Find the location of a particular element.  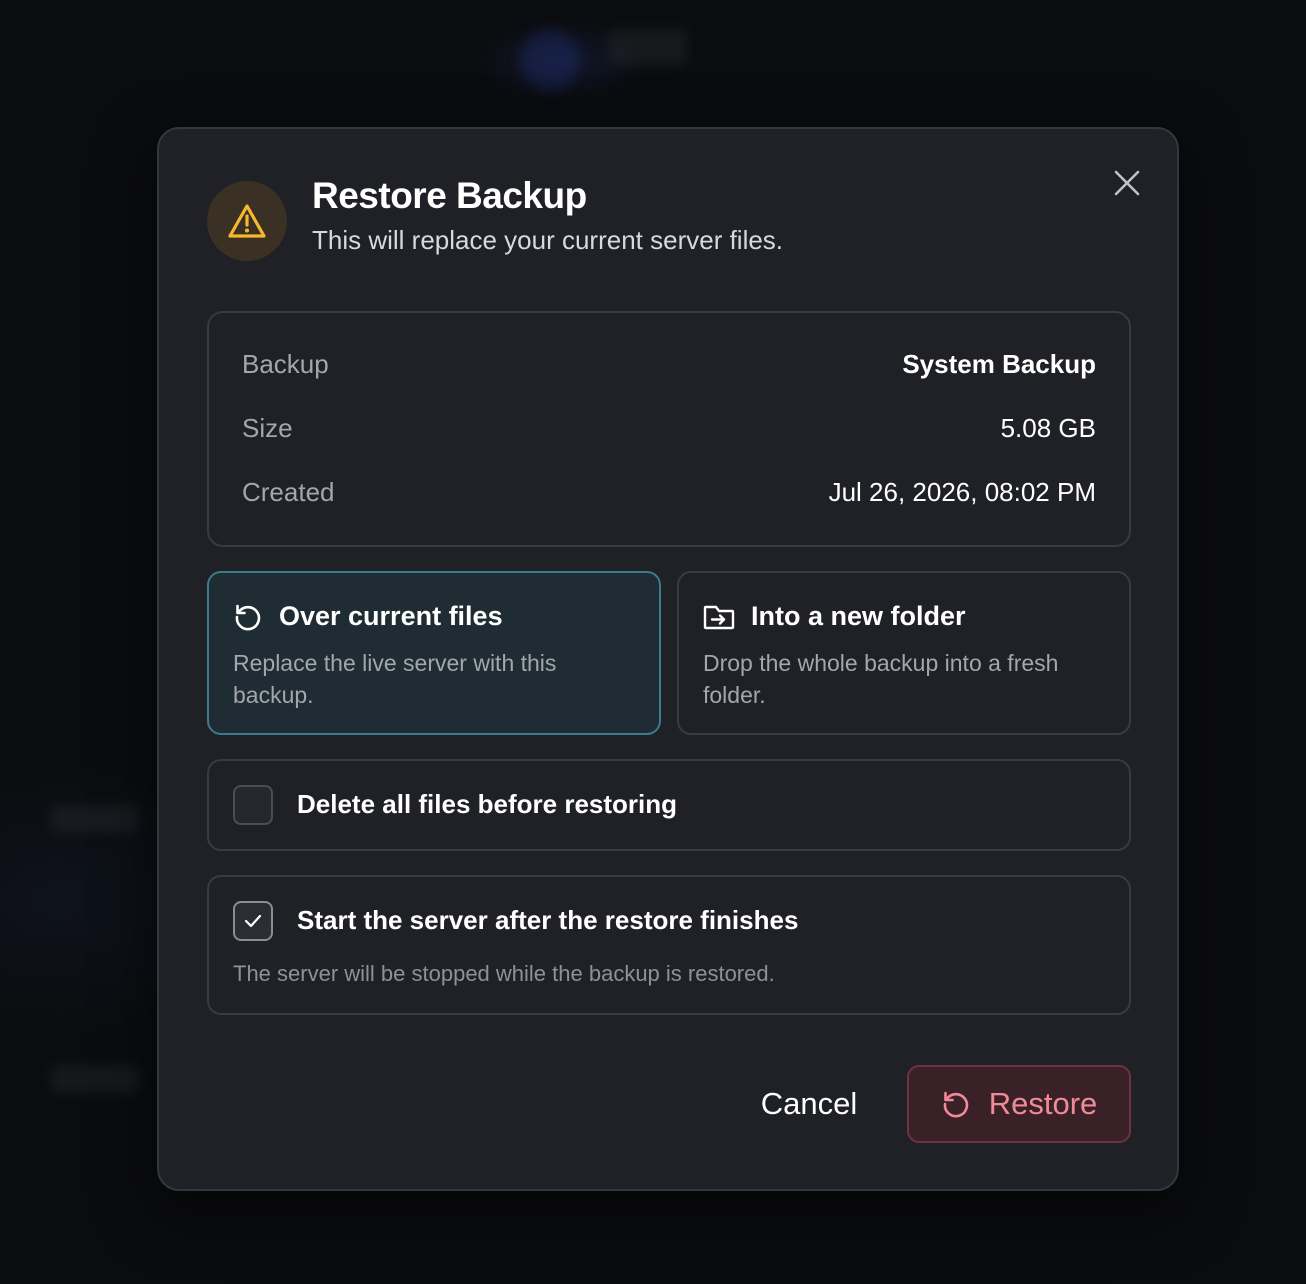

close-button is located at coordinates (1127, 183).